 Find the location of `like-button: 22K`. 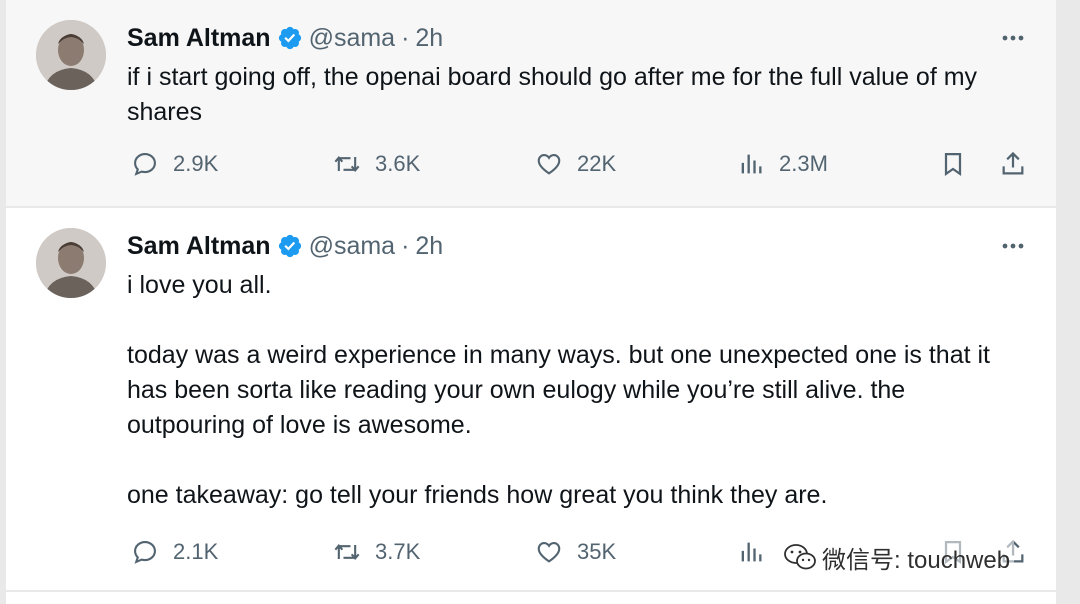

like-button: 22K is located at coordinates (575, 164).